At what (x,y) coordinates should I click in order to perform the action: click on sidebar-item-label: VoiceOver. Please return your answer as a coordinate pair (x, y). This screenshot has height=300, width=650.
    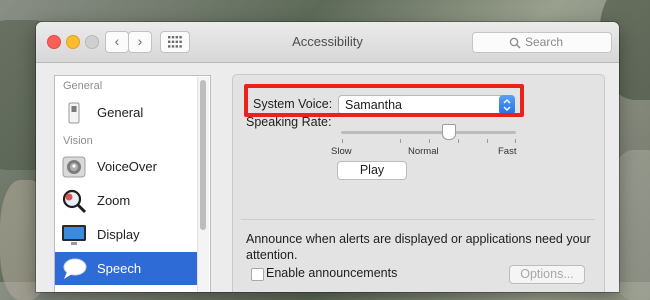
    Looking at the image, I should click on (127, 166).